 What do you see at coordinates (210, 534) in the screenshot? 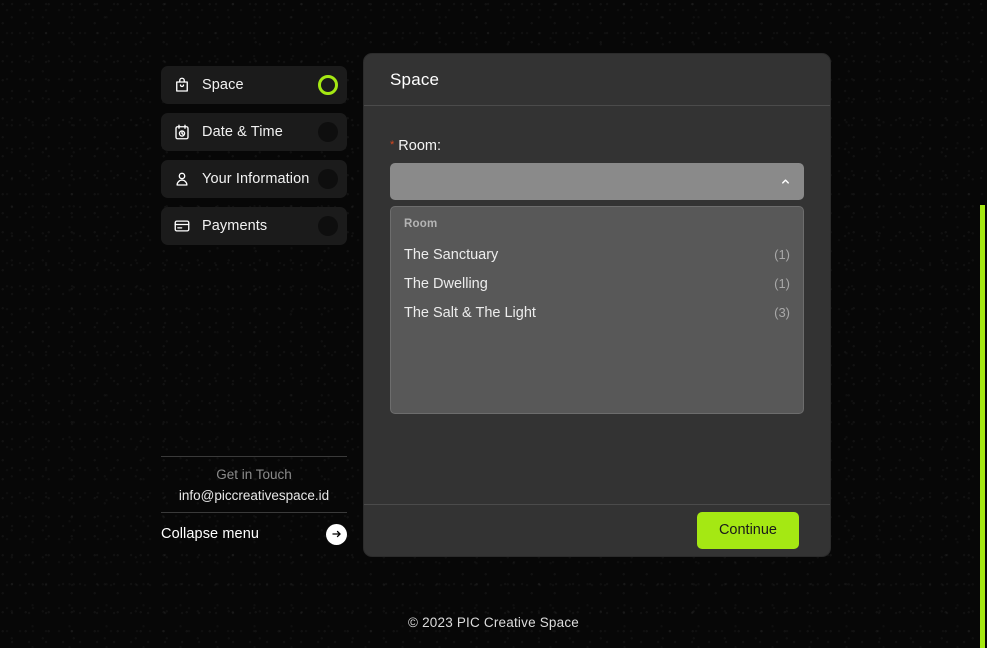
I see `collapse-menu-label: Collapse menu` at bounding box center [210, 534].